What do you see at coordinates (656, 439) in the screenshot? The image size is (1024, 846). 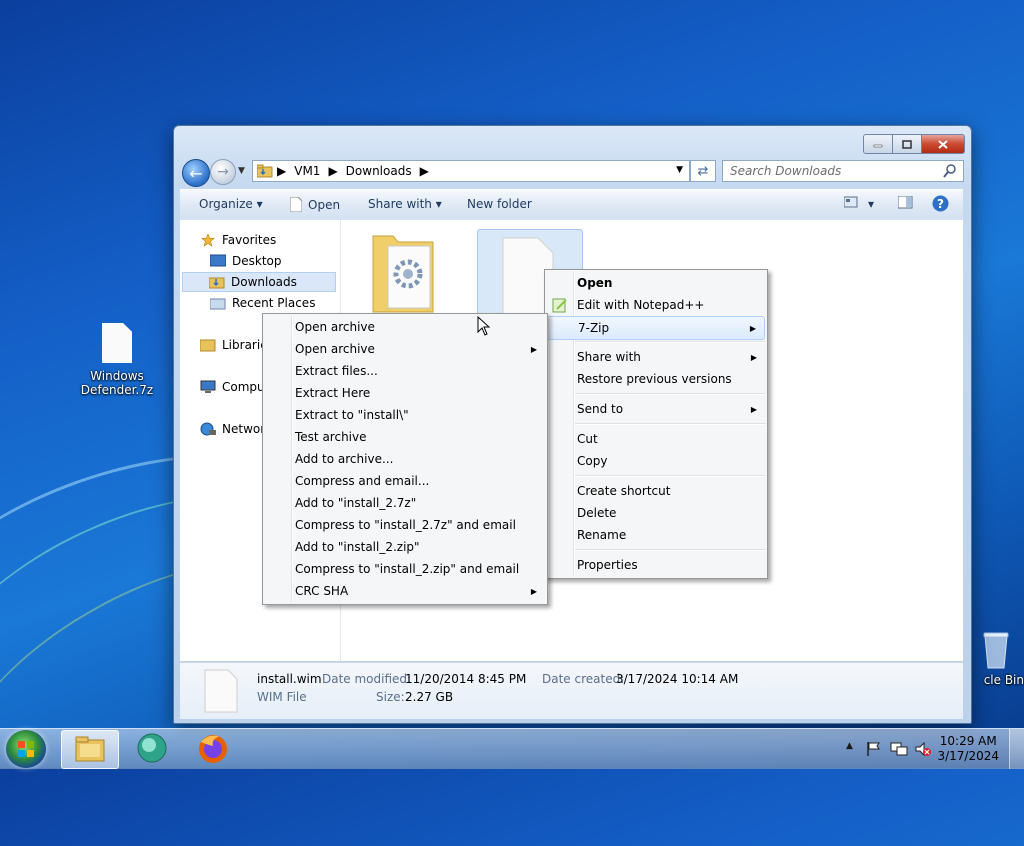 I see `menu-item-cut: Cut` at bounding box center [656, 439].